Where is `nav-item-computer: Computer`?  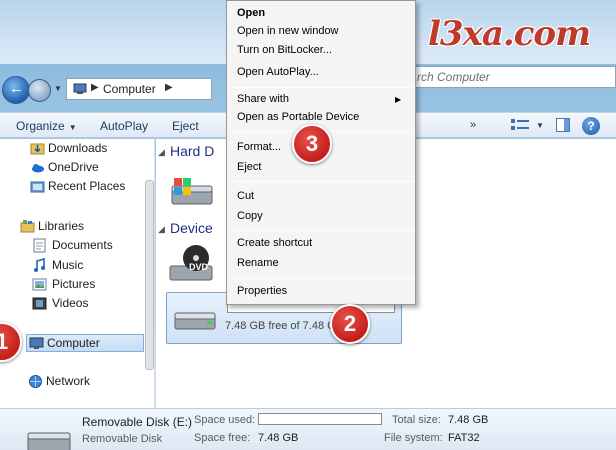 nav-item-computer: Computer is located at coordinates (85, 343).